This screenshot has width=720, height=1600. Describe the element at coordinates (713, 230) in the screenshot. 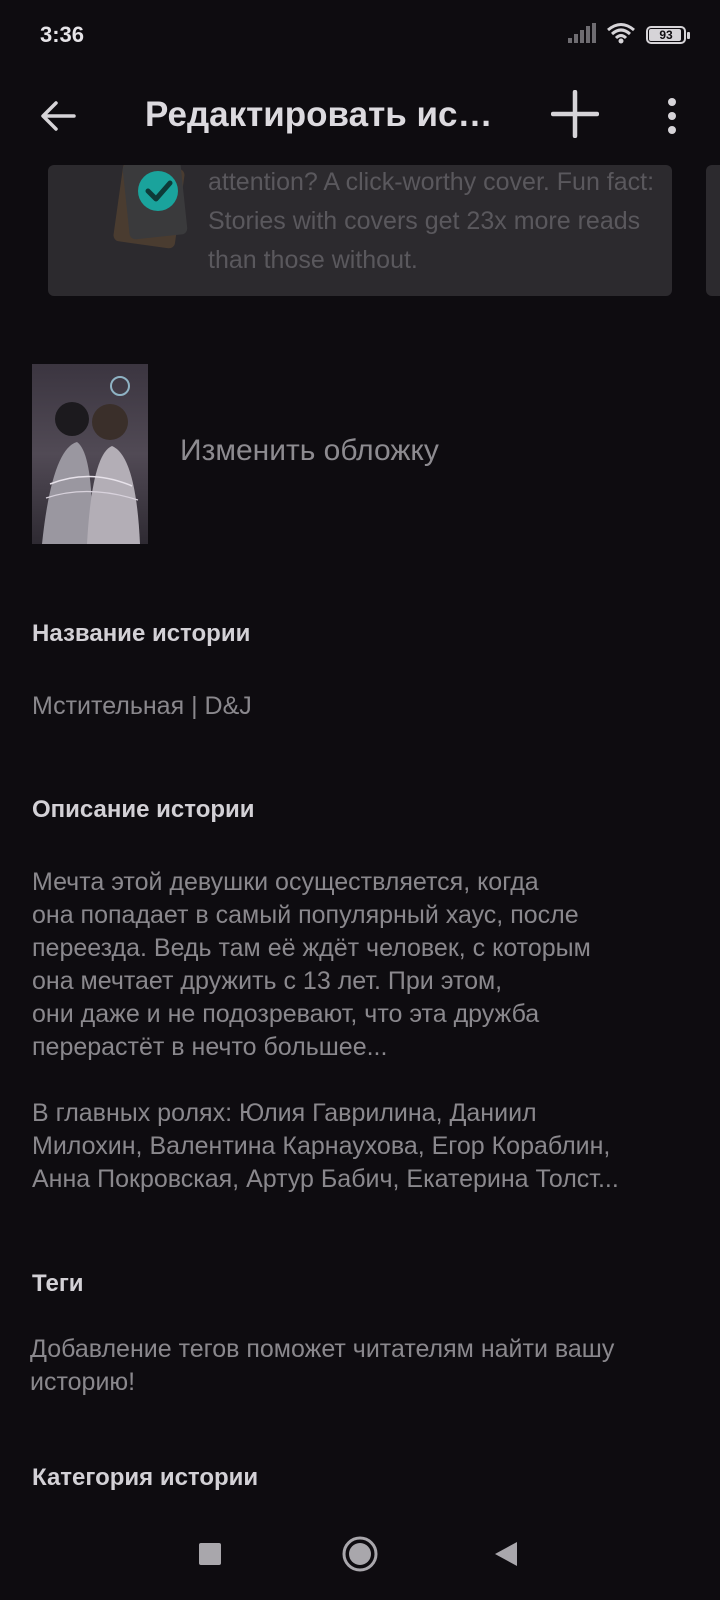

I see `next-tip-card` at that location.